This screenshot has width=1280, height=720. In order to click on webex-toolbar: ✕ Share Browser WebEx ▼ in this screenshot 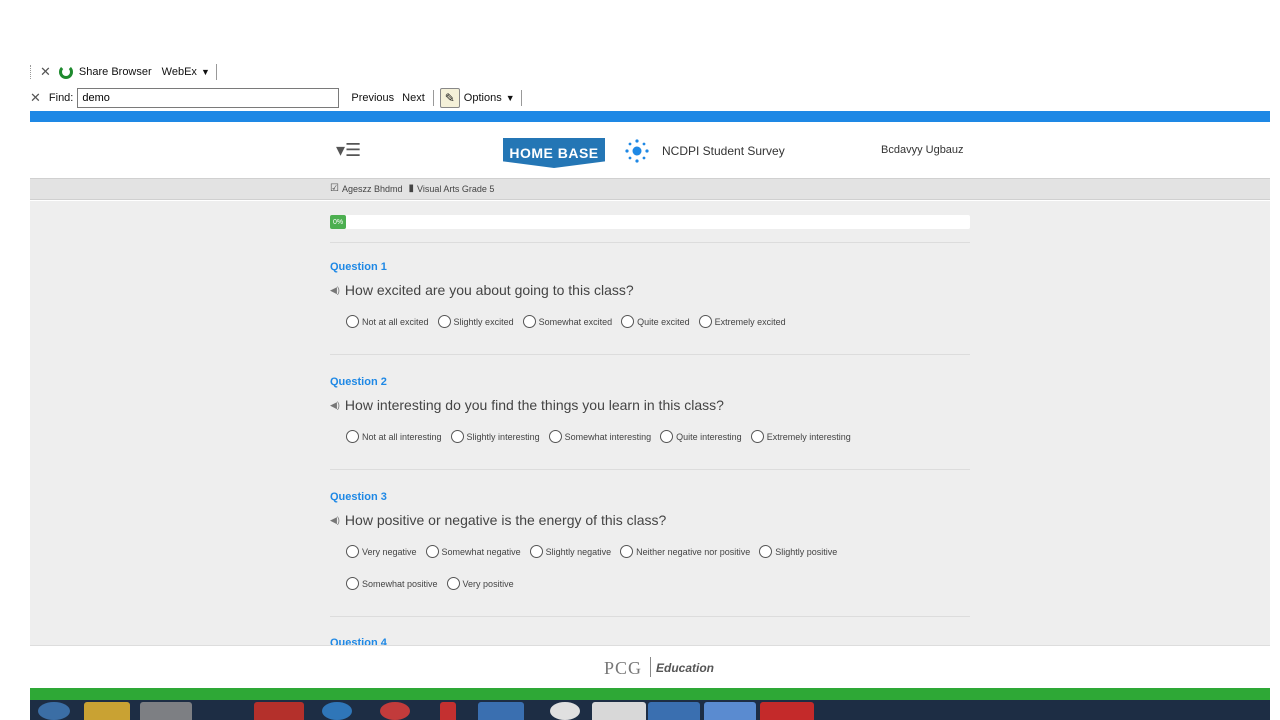, I will do `click(123, 72)`.